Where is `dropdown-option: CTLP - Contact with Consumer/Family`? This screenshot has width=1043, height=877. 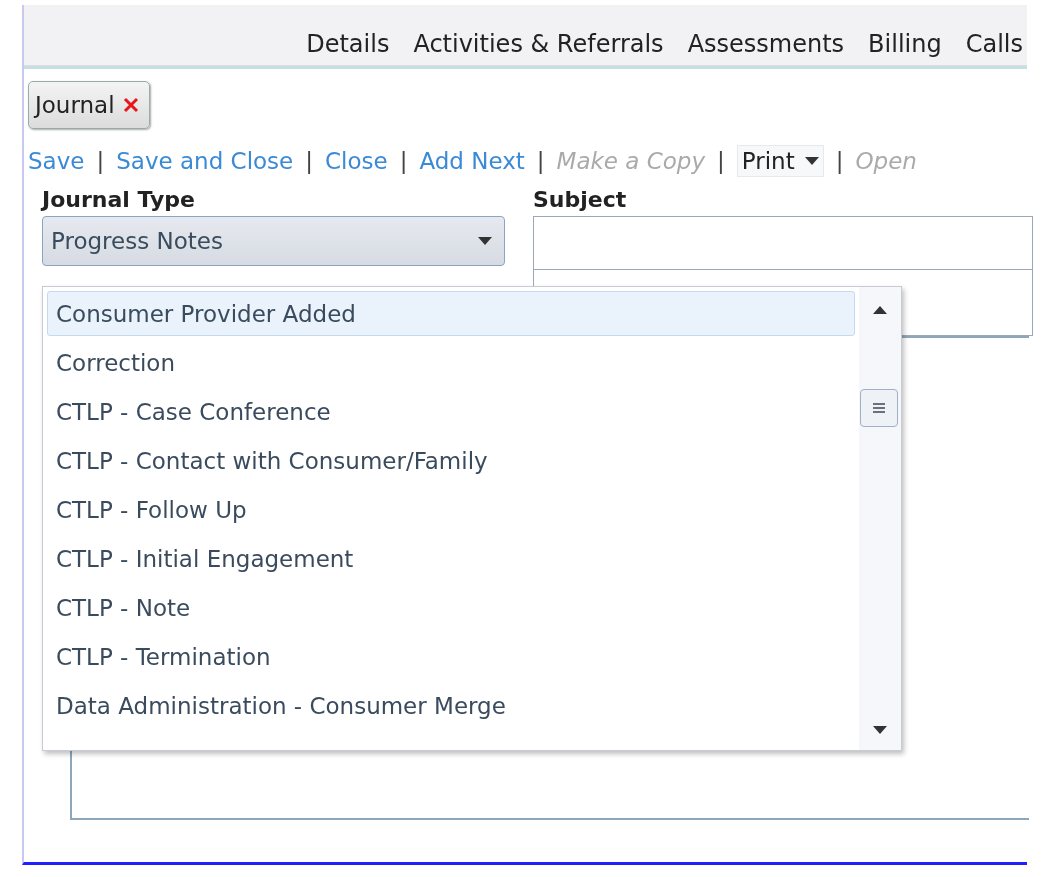 dropdown-option: CTLP - Contact with Consumer/Family is located at coordinates (451, 460).